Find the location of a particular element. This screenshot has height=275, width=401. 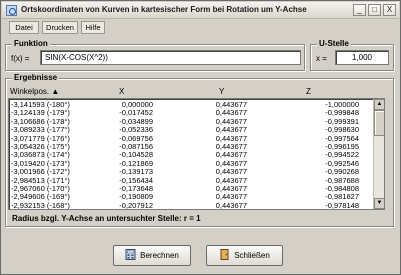

minimize-button: _ is located at coordinates (359, 10).